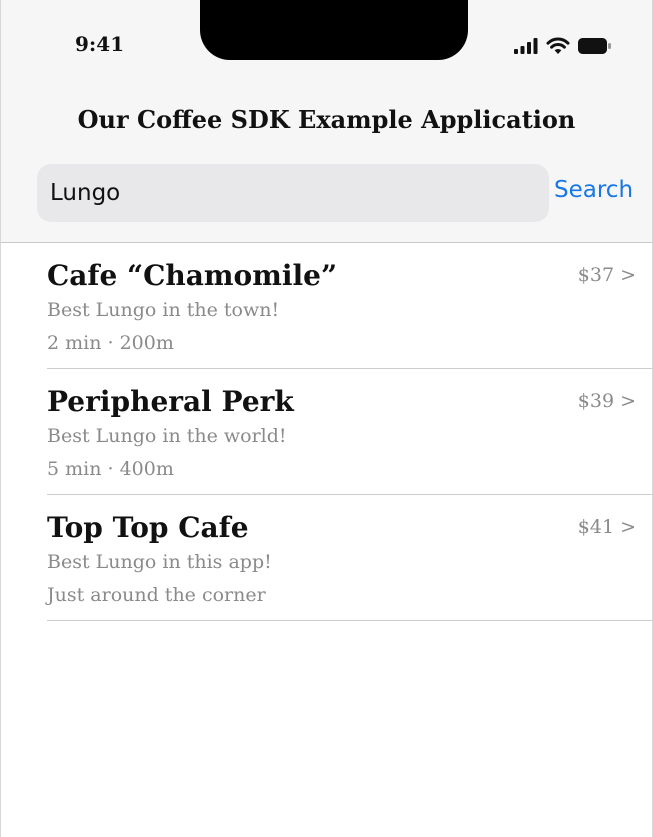 The width and height of the screenshot is (653, 837). I want to click on cafe-name: Top Top Cafe, so click(148, 527).